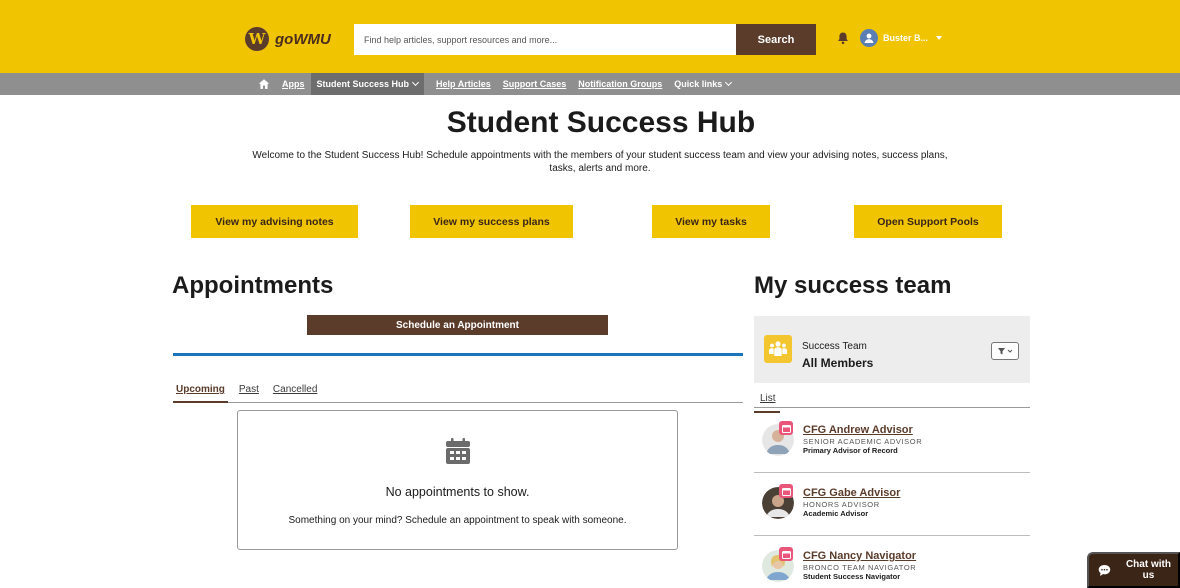 This screenshot has height=588, width=1180. I want to click on notification-bell-icon, so click(843, 38).